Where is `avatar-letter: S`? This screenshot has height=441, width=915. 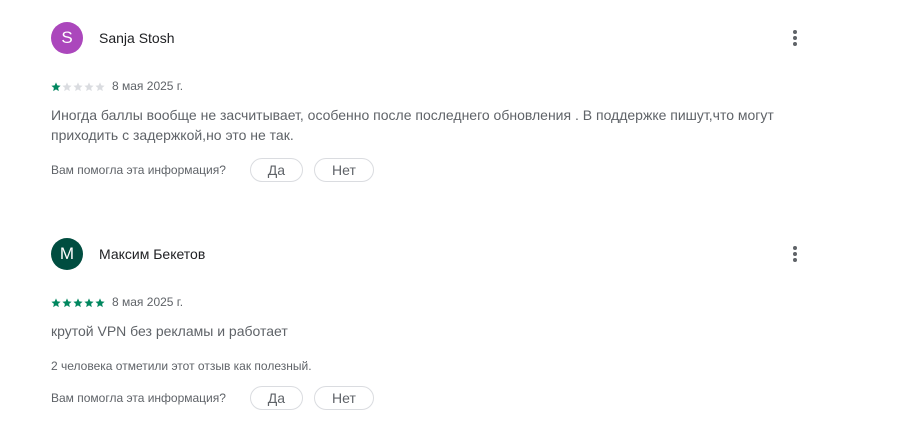
avatar-letter: S is located at coordinates (67, 37).